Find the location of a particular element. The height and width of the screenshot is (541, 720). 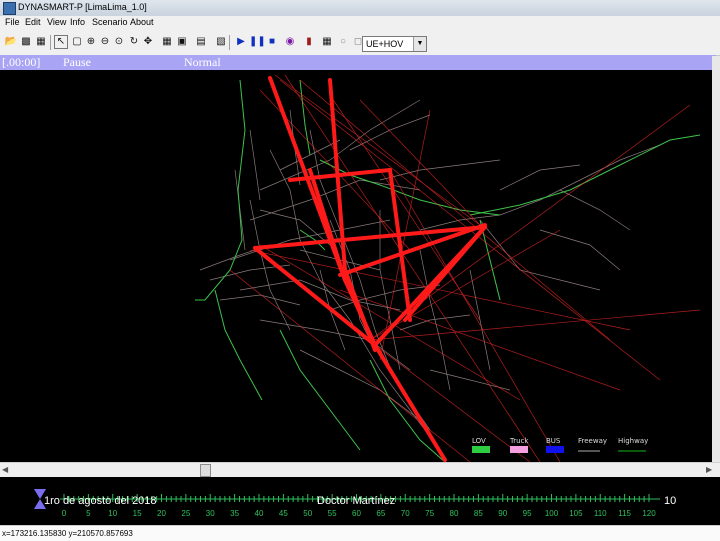

timeline-tick-label: 45 is located at coordinates (283, 513).